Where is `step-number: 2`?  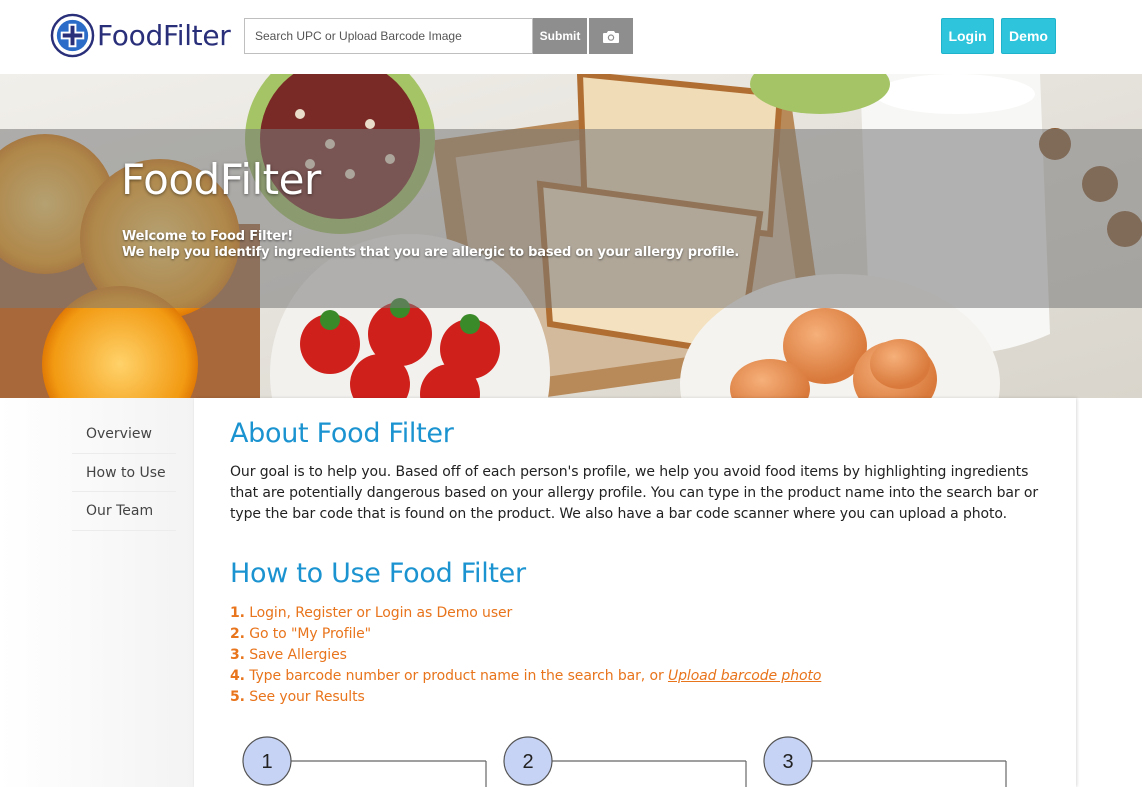 step-number: 2 is located at coordinates (527, 762).